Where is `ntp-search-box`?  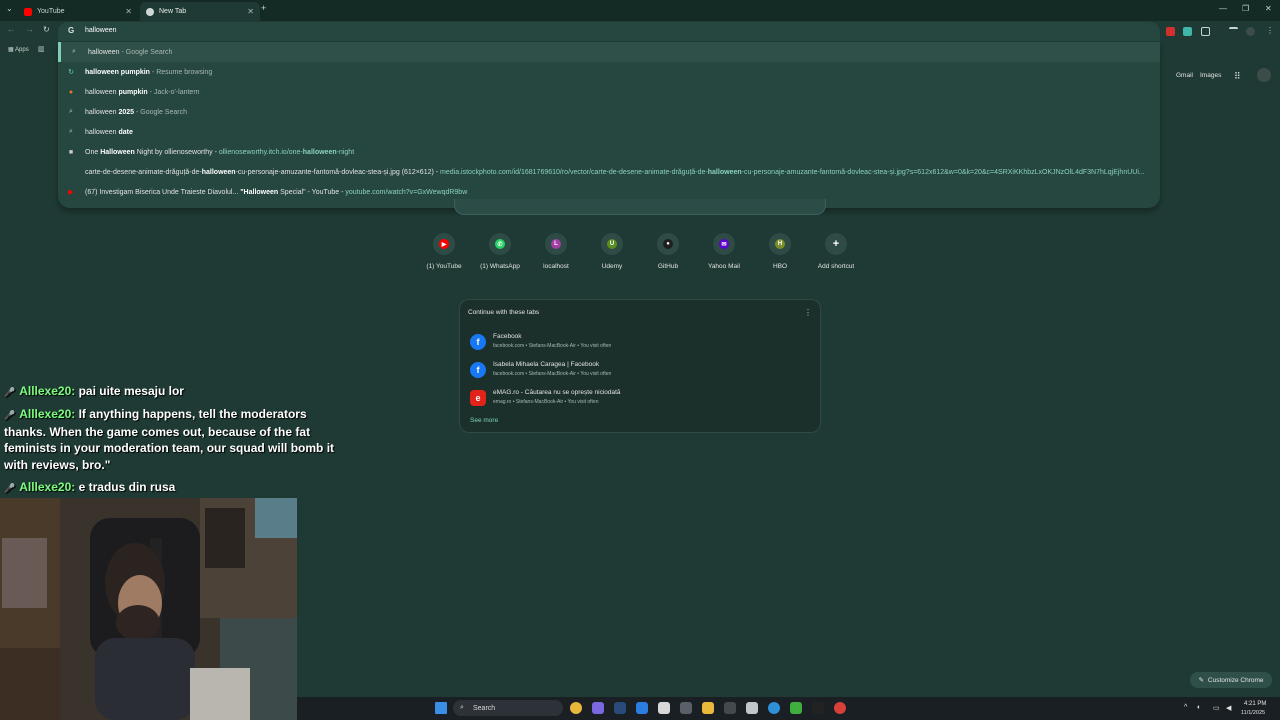 ntp-search-box is located at coordinates (640, 207).